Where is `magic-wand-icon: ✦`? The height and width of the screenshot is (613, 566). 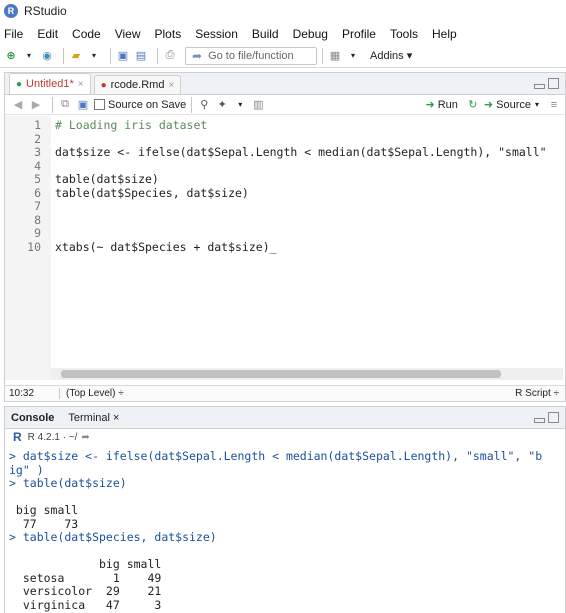 magic-wand-icon: ✦ is located at coordinates (222, 105).